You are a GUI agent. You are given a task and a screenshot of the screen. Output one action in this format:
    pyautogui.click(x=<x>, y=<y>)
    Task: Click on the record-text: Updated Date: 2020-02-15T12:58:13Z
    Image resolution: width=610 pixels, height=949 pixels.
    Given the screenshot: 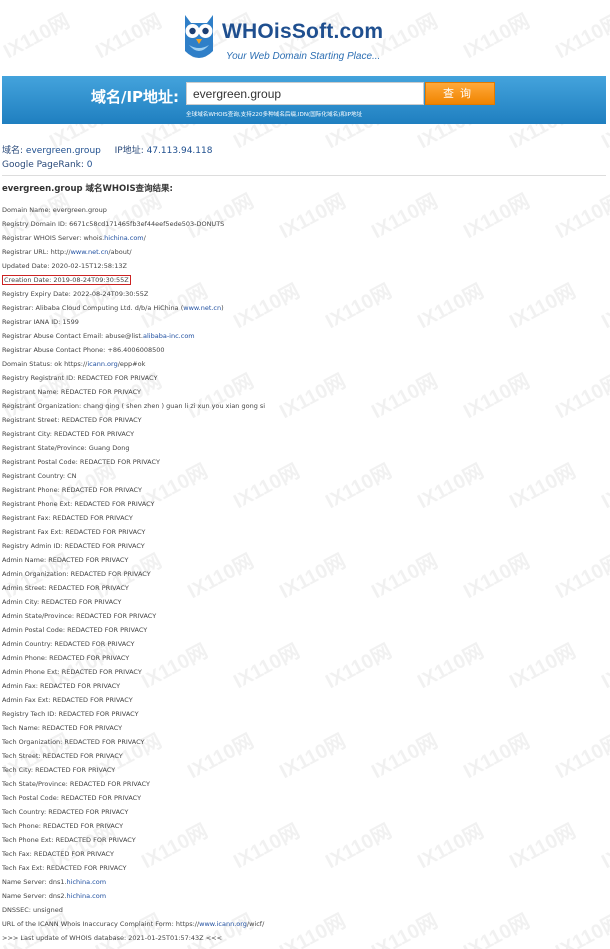 What is the action you would take?
    pyautogui.click(x=64, y=266)
    